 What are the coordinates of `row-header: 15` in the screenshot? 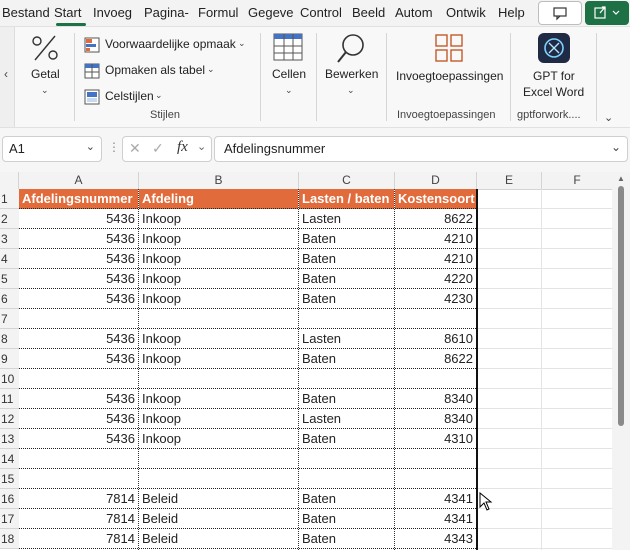 It's located at (9, 479).